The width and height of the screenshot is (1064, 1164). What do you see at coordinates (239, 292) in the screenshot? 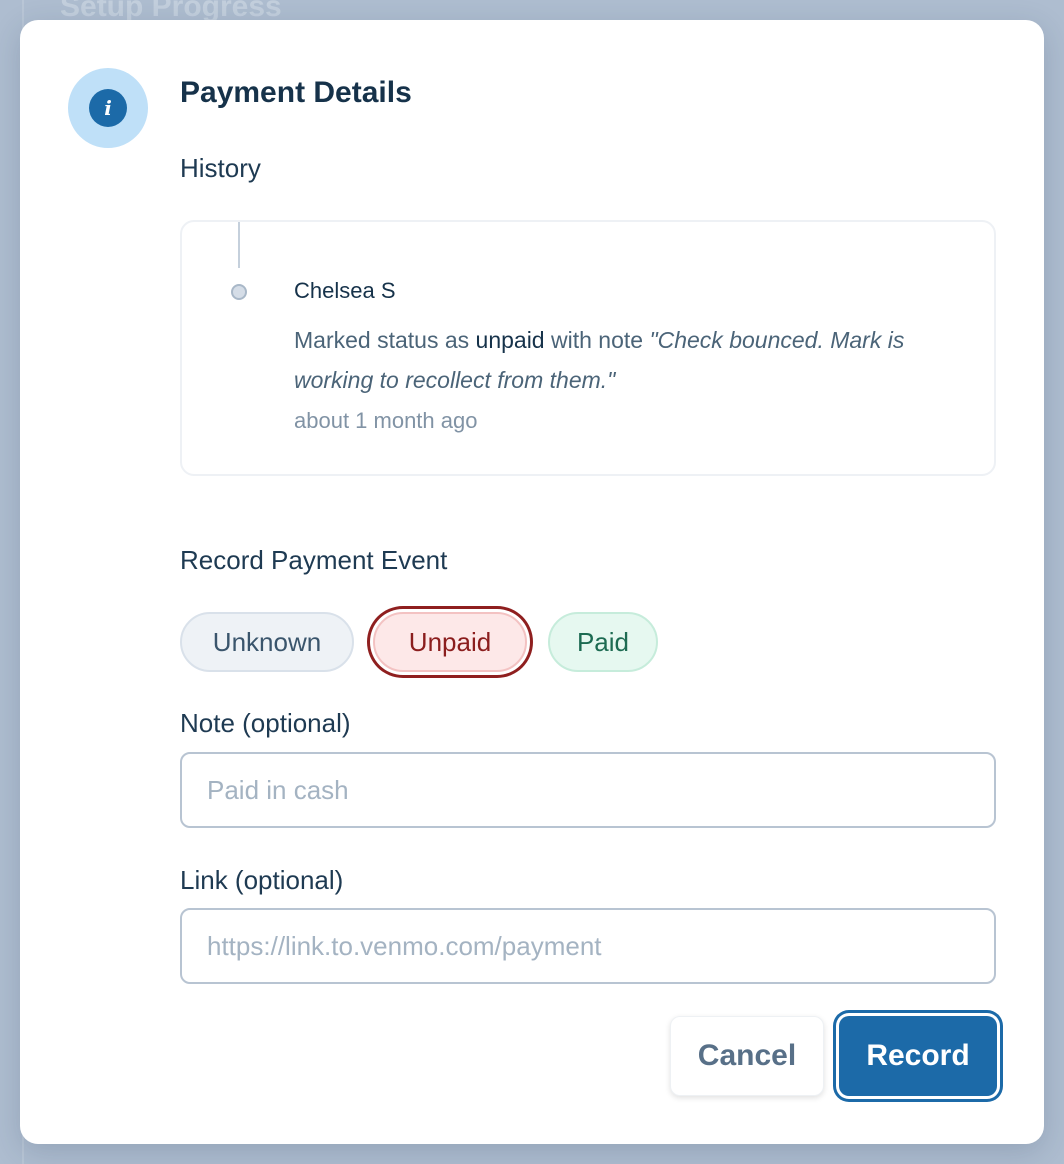
I see `timeline-dot` at bounding box center [239, 292].